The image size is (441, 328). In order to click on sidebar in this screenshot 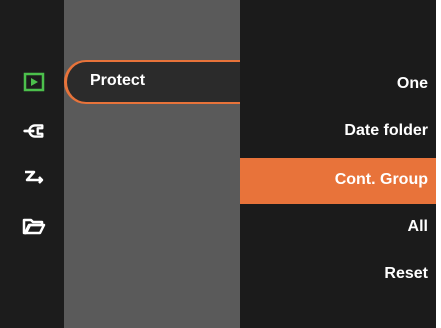, I will do `click(32, 164)`.